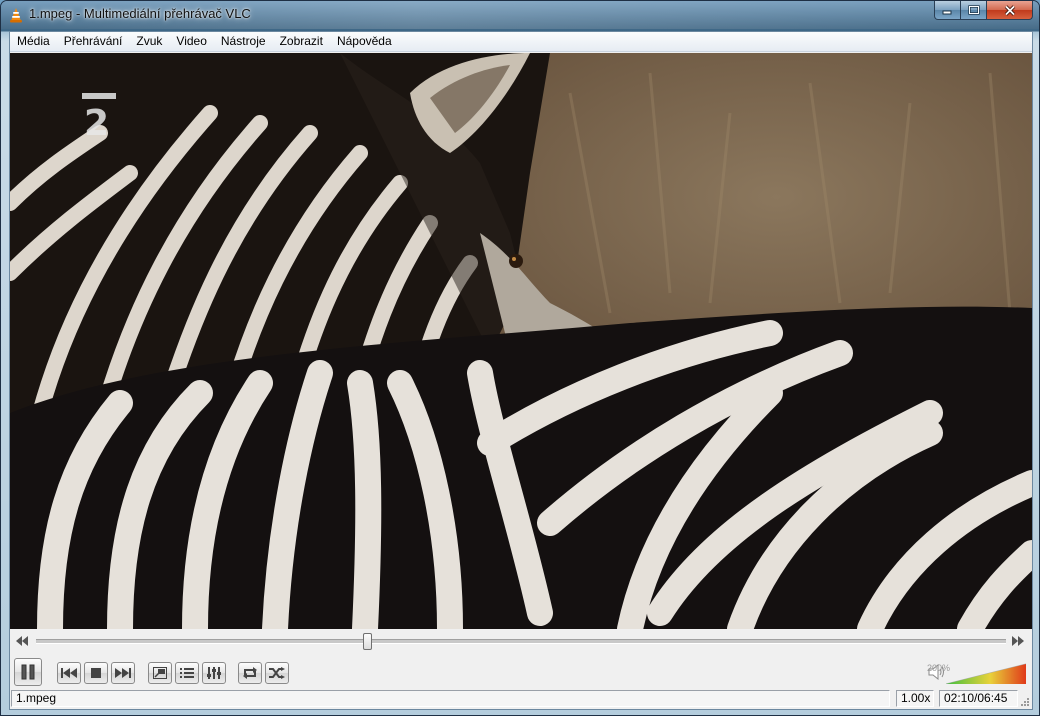 The width and height of the screenshot is (1040, 716). I want to click on menu-video: Video, so click(191, 41).